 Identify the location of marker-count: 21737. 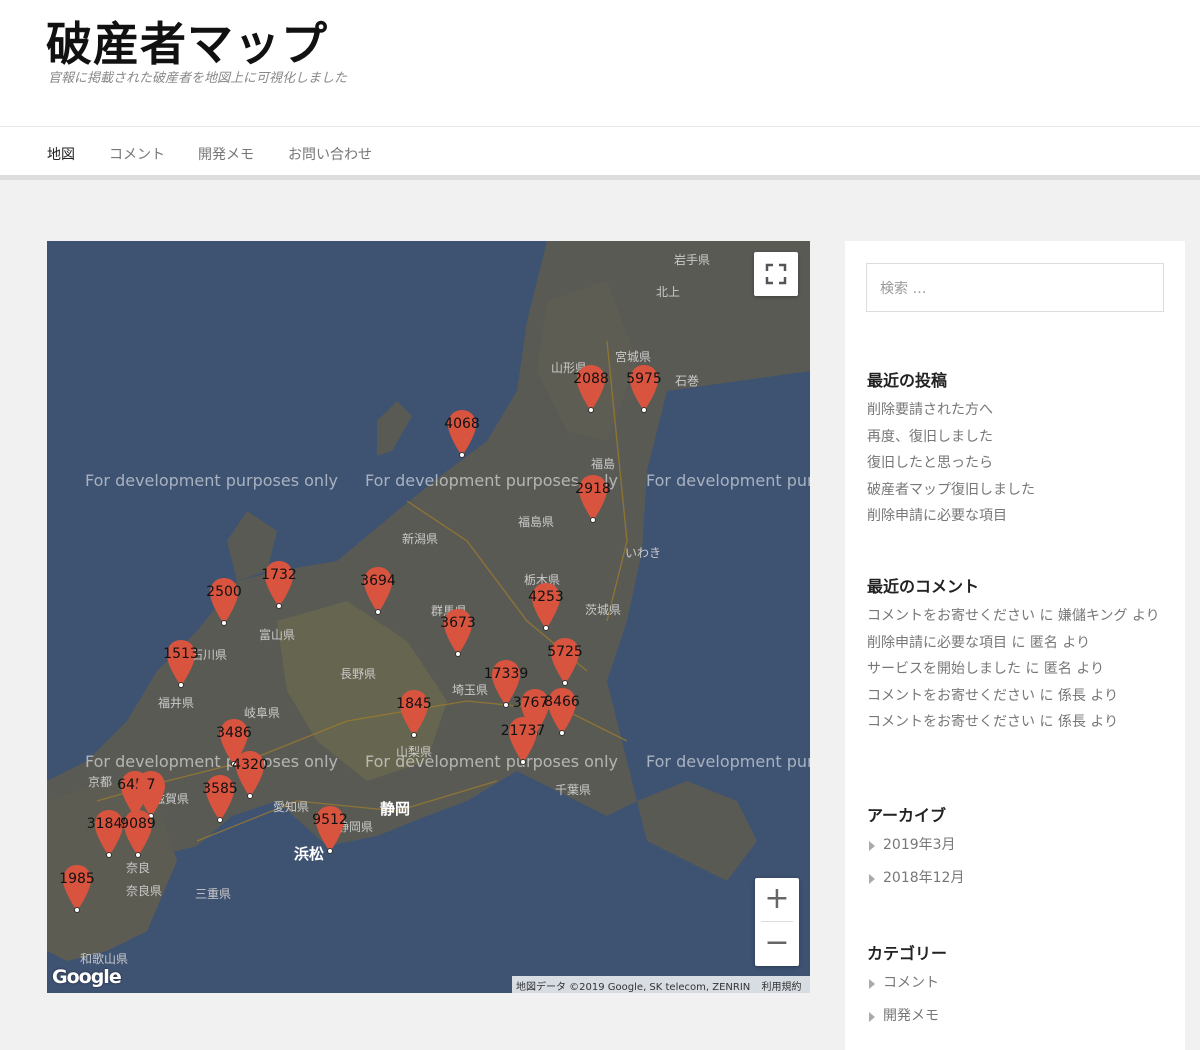
(523, 731).